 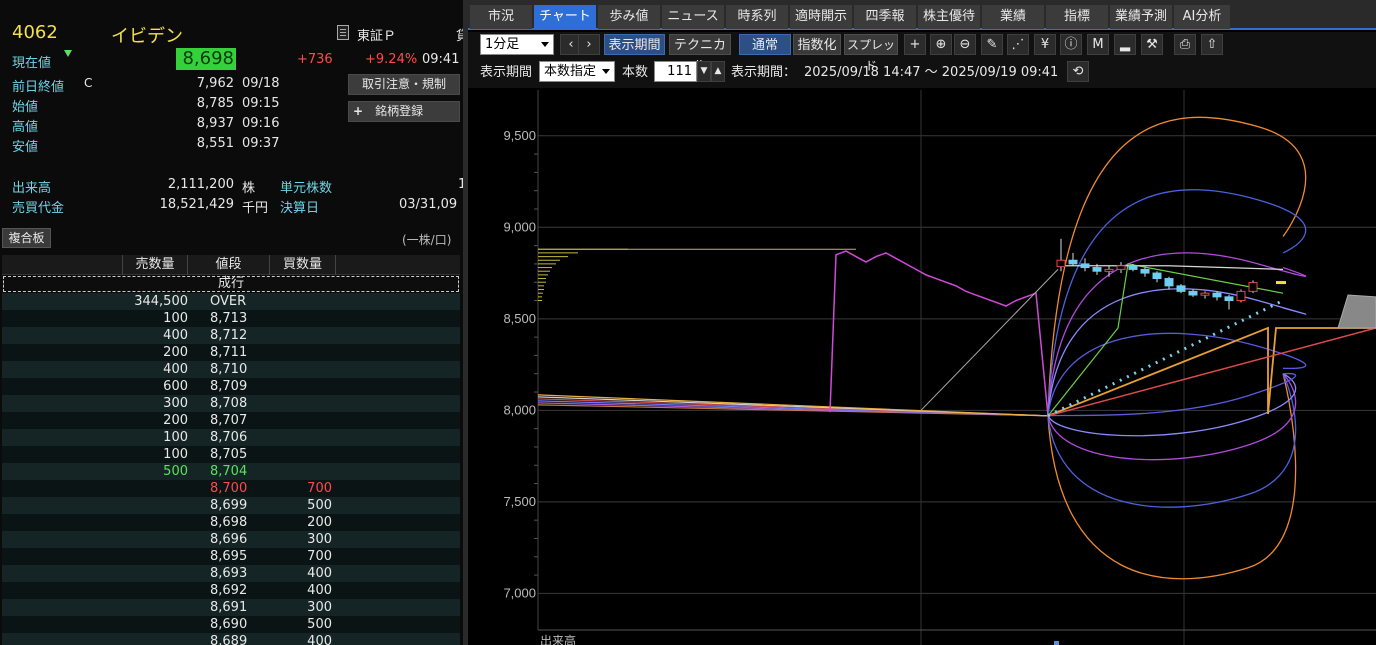 I want to click on print-icon: ⎙, so click(x=1185, y=44).